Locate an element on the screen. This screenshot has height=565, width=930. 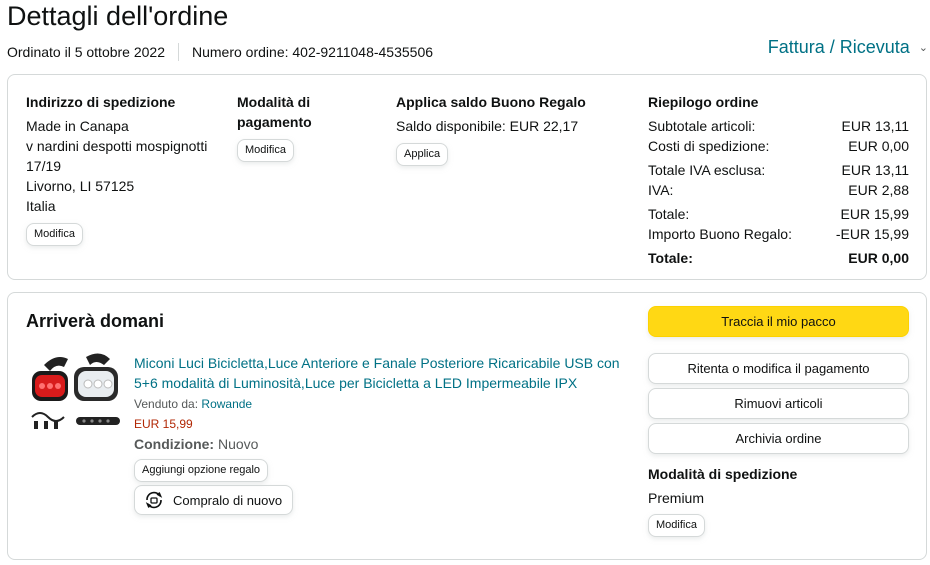
chevron-down-icon: ⌄ is located at coordinates (923, 48).